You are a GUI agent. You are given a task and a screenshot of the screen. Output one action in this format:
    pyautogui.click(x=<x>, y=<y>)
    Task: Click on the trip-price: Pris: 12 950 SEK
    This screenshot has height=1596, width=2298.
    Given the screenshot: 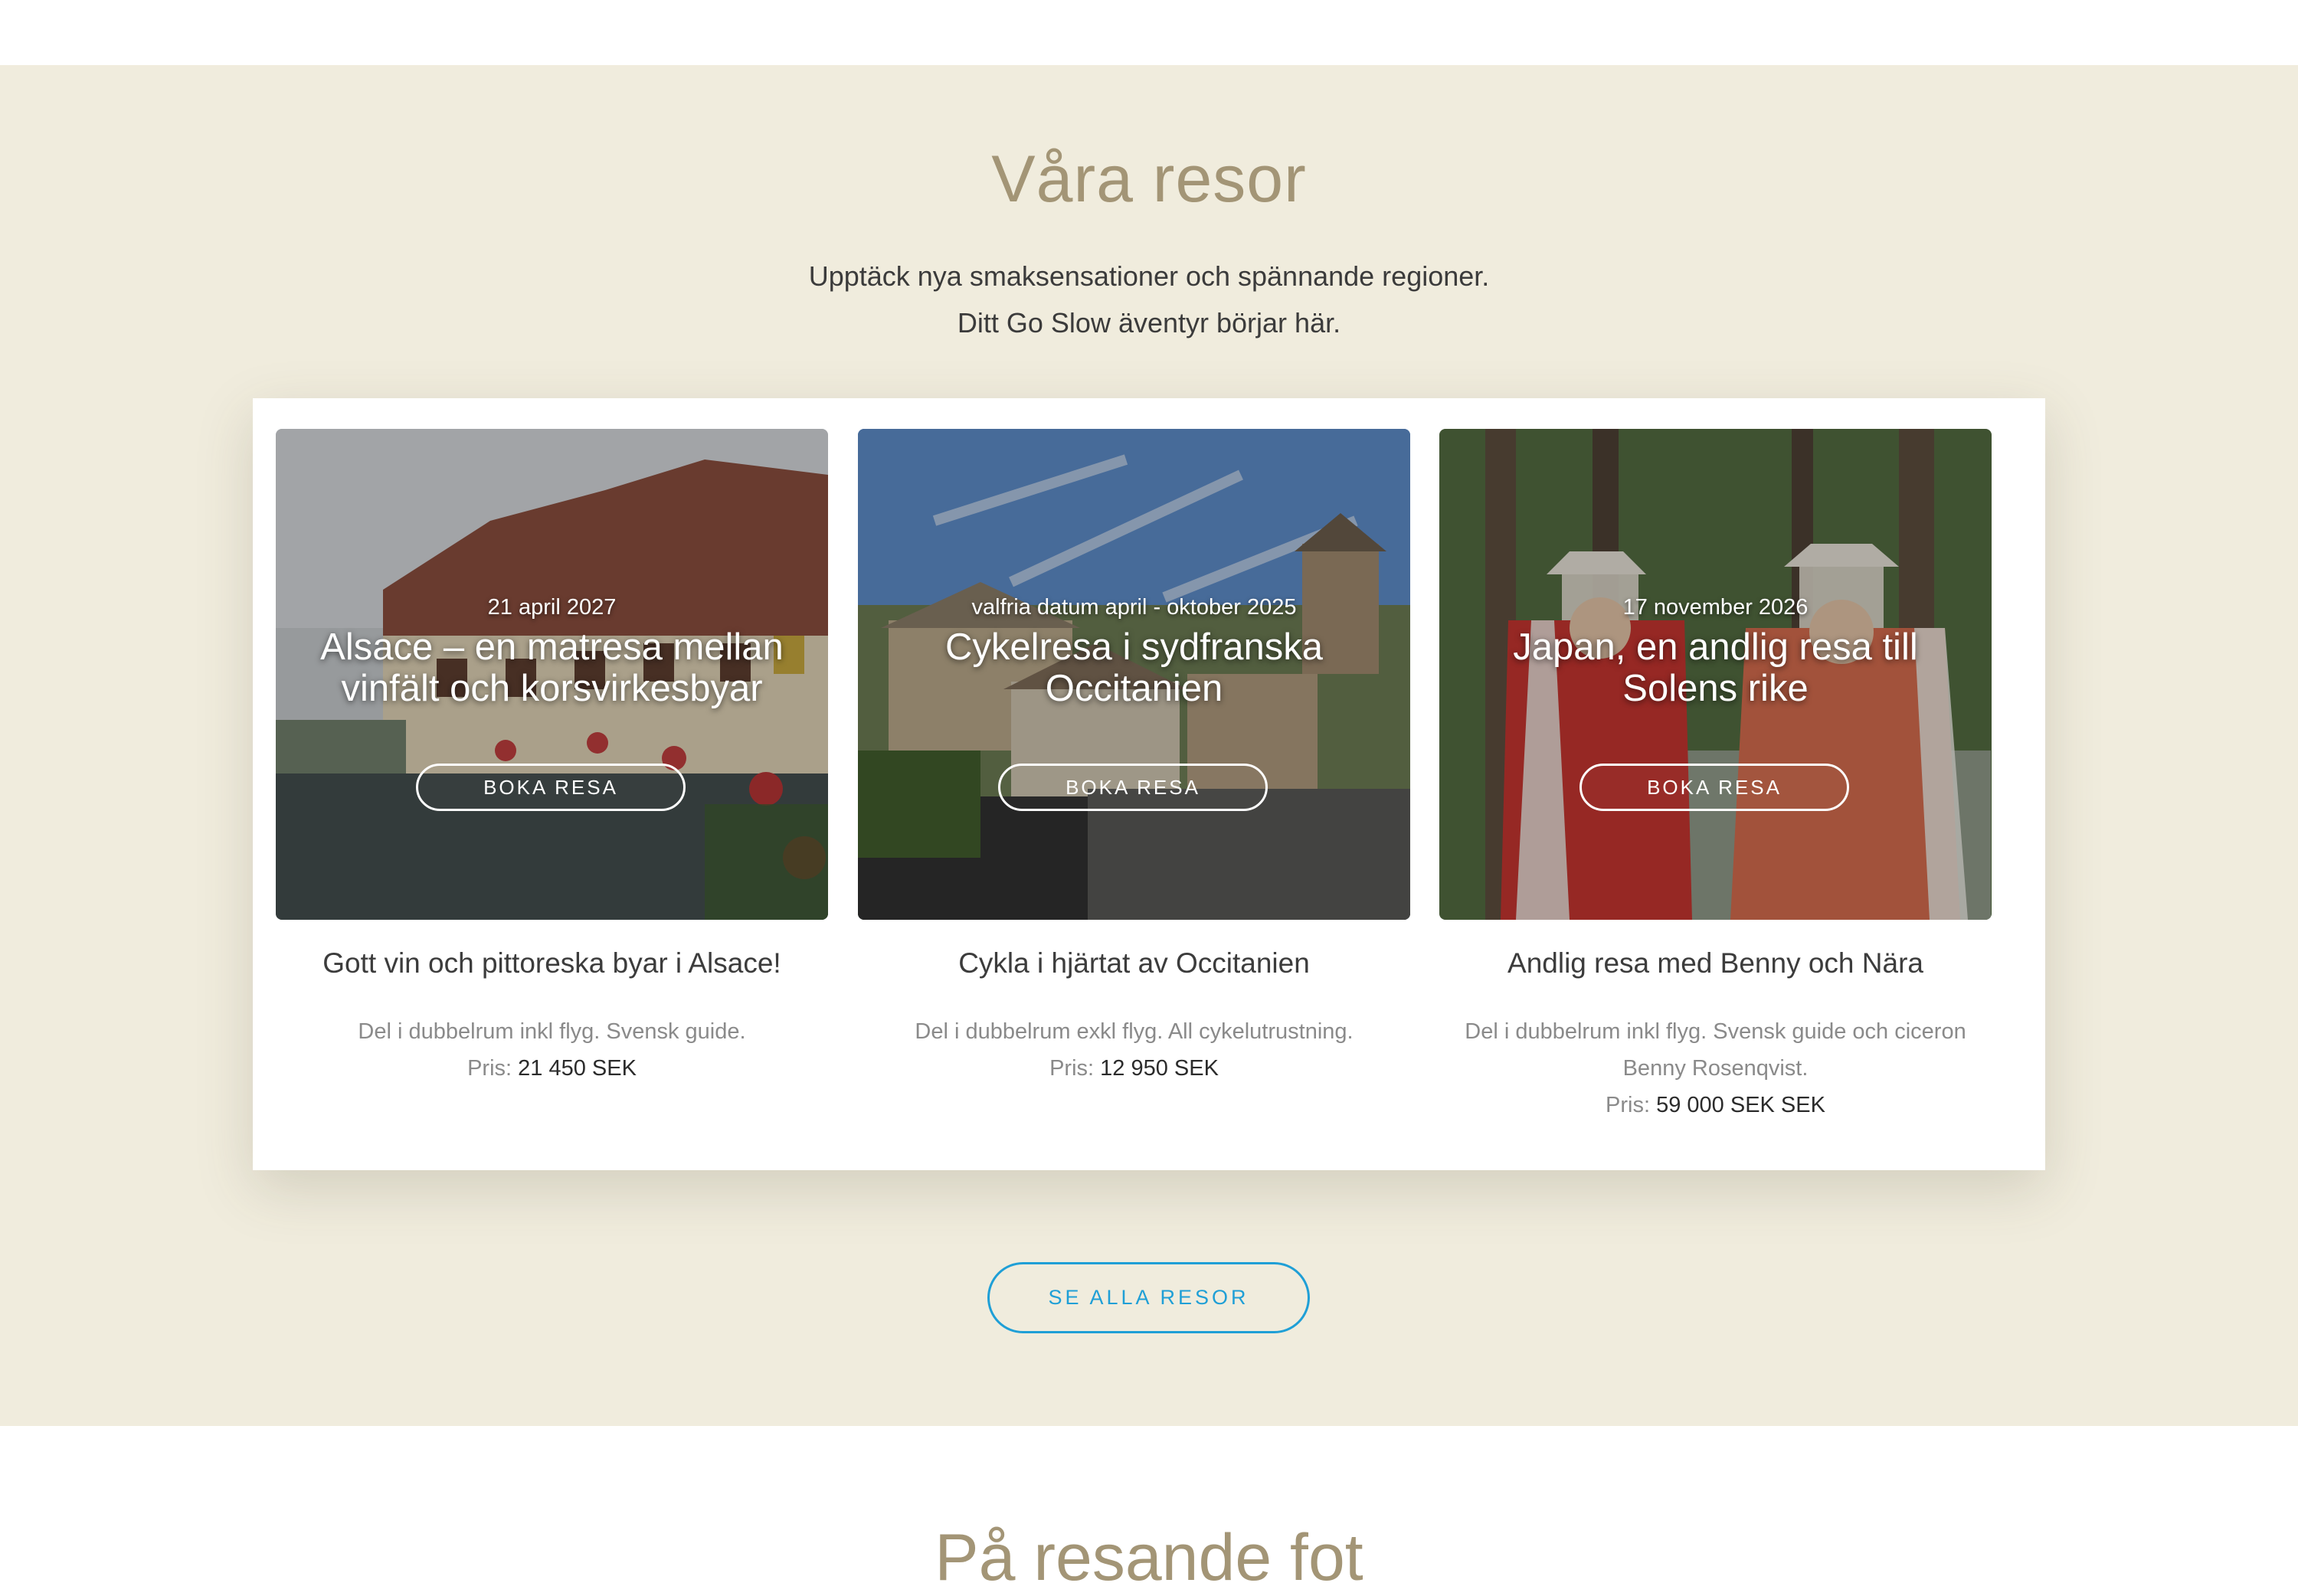 What is the action you would take?
    pyautogui.click(x=1134, y=1069)
    